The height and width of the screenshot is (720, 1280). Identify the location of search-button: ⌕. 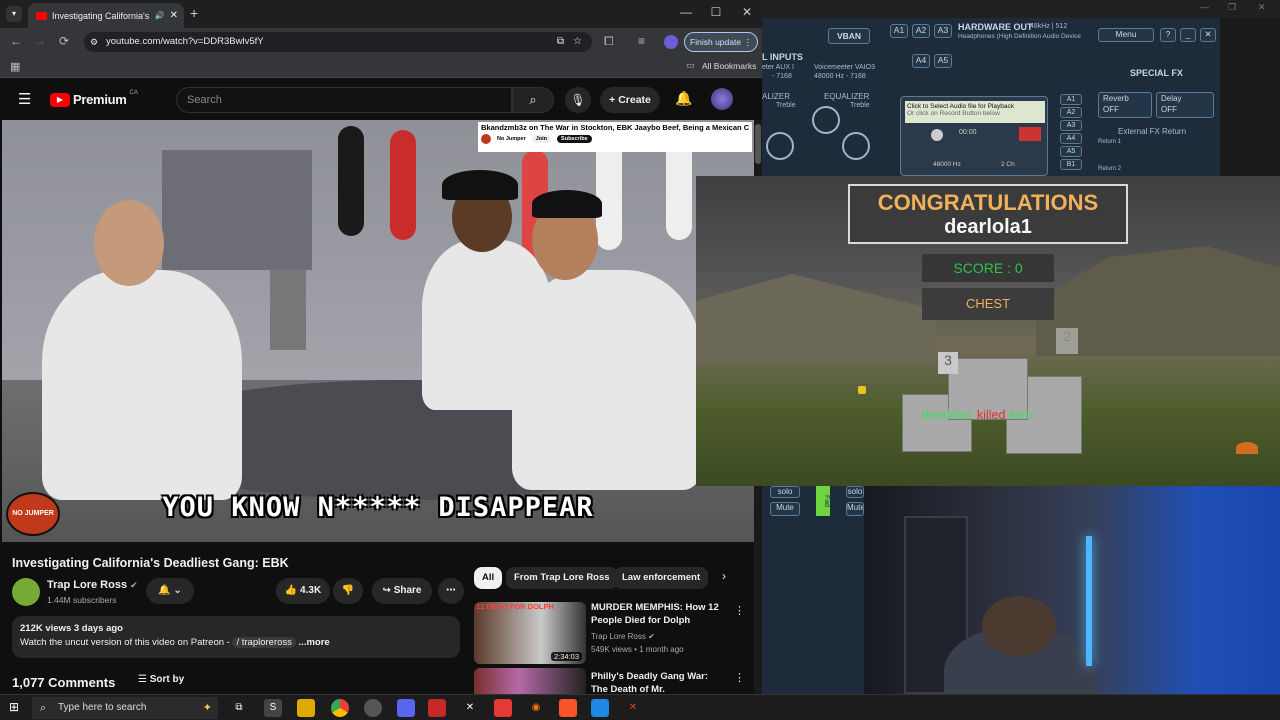
(533, 100).